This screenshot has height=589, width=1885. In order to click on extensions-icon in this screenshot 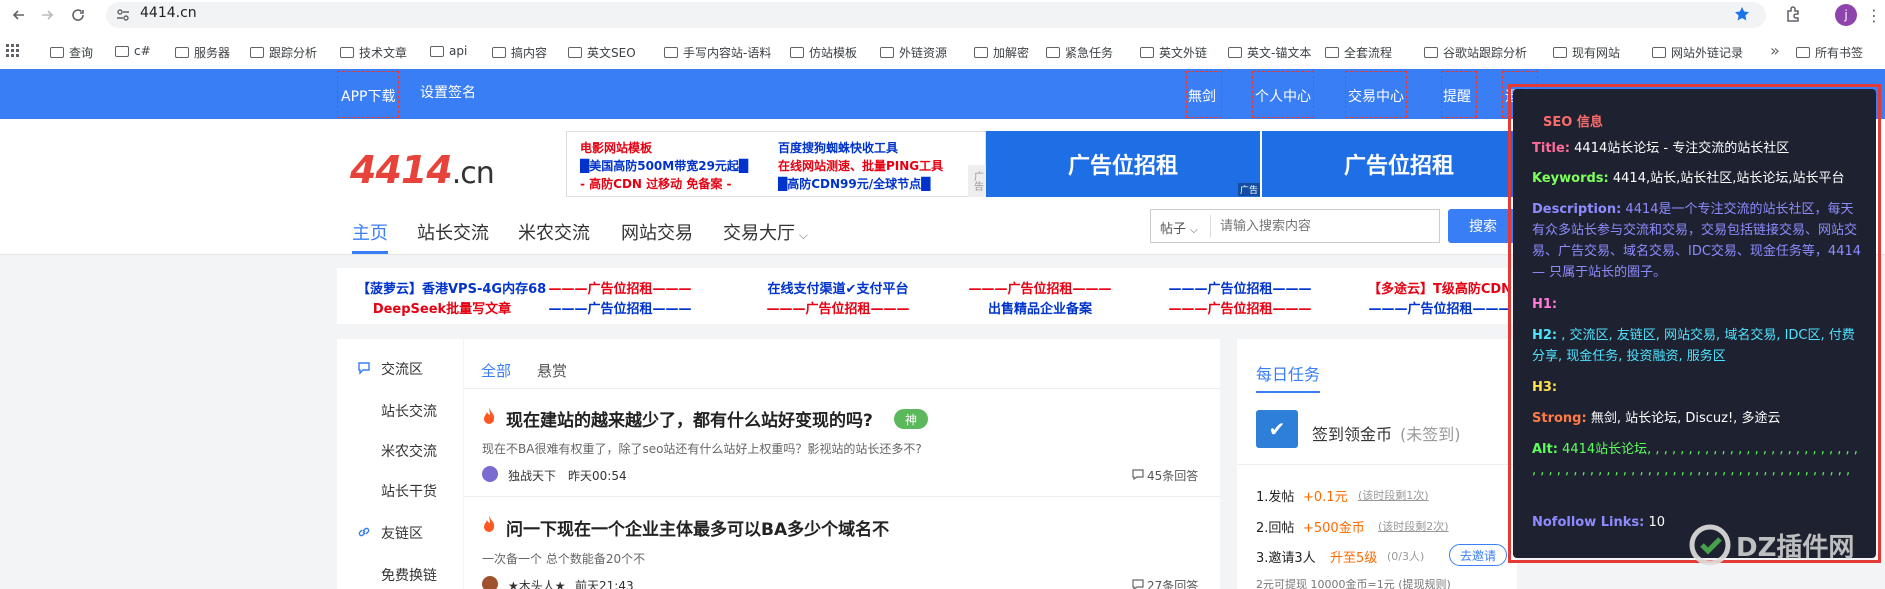, I will do `click(1793, 14)`.